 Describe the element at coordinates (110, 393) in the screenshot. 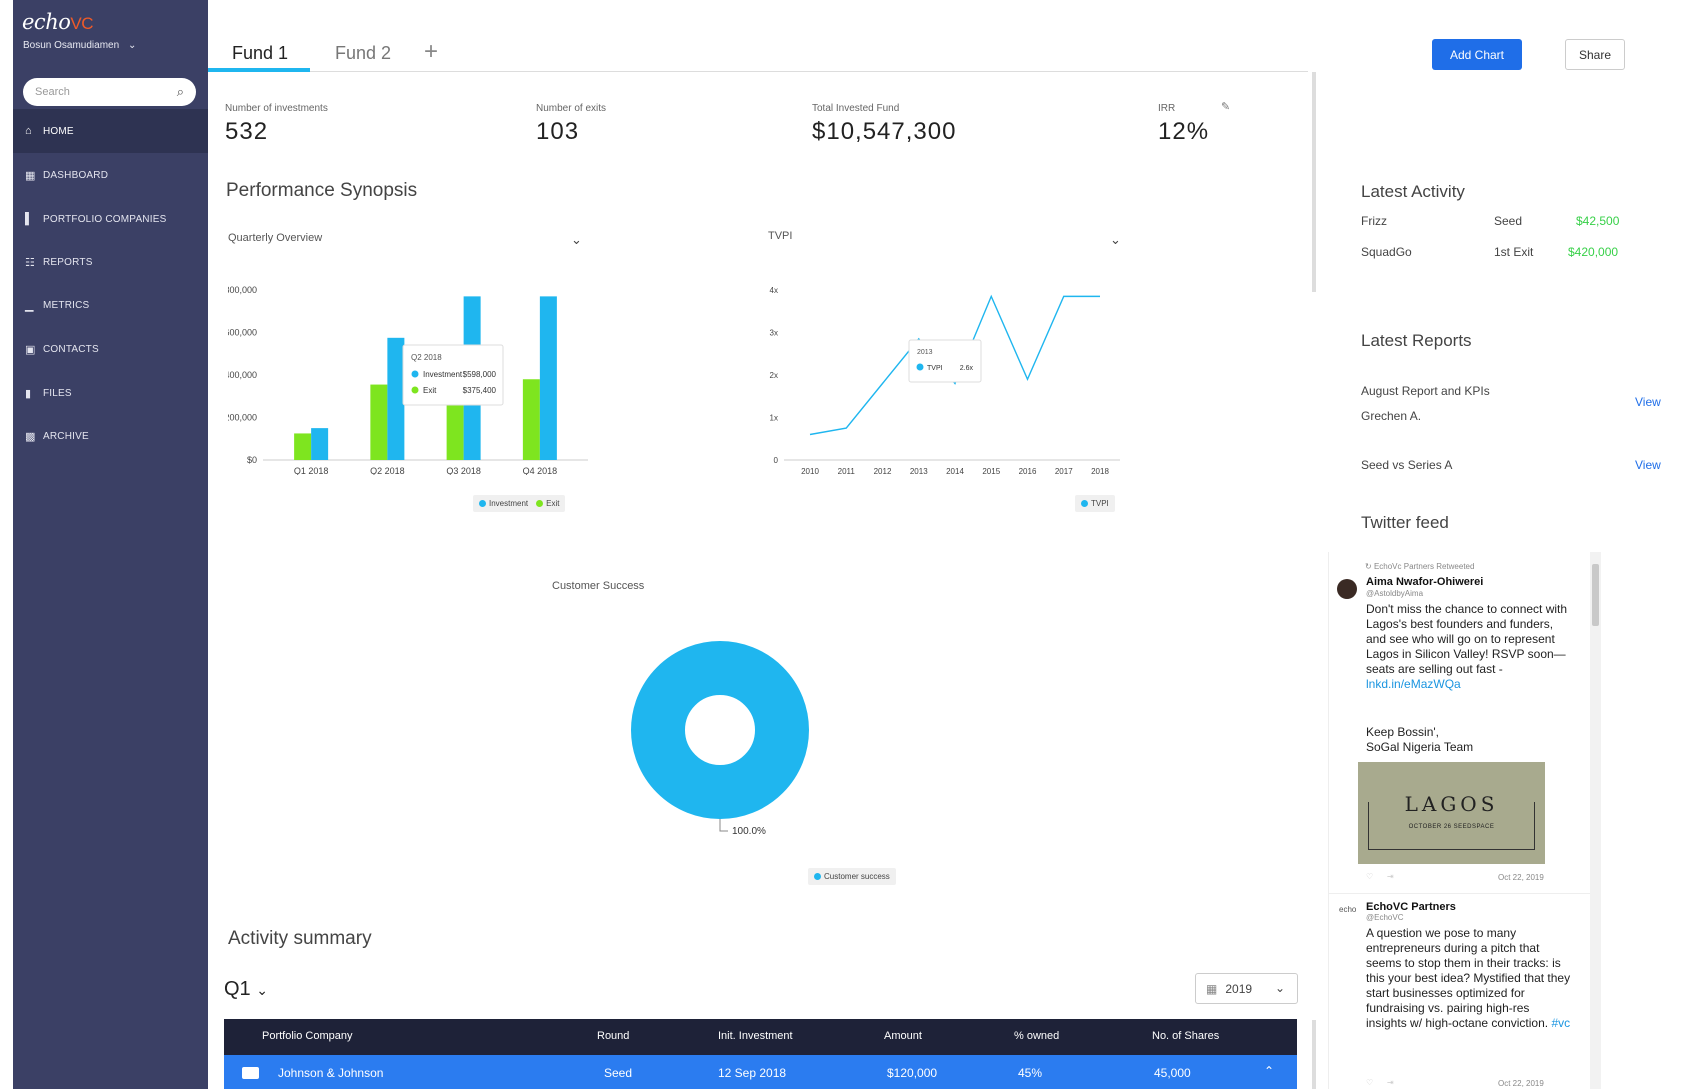

I see `sidebar-item-files: ▮ FILES` at that location.